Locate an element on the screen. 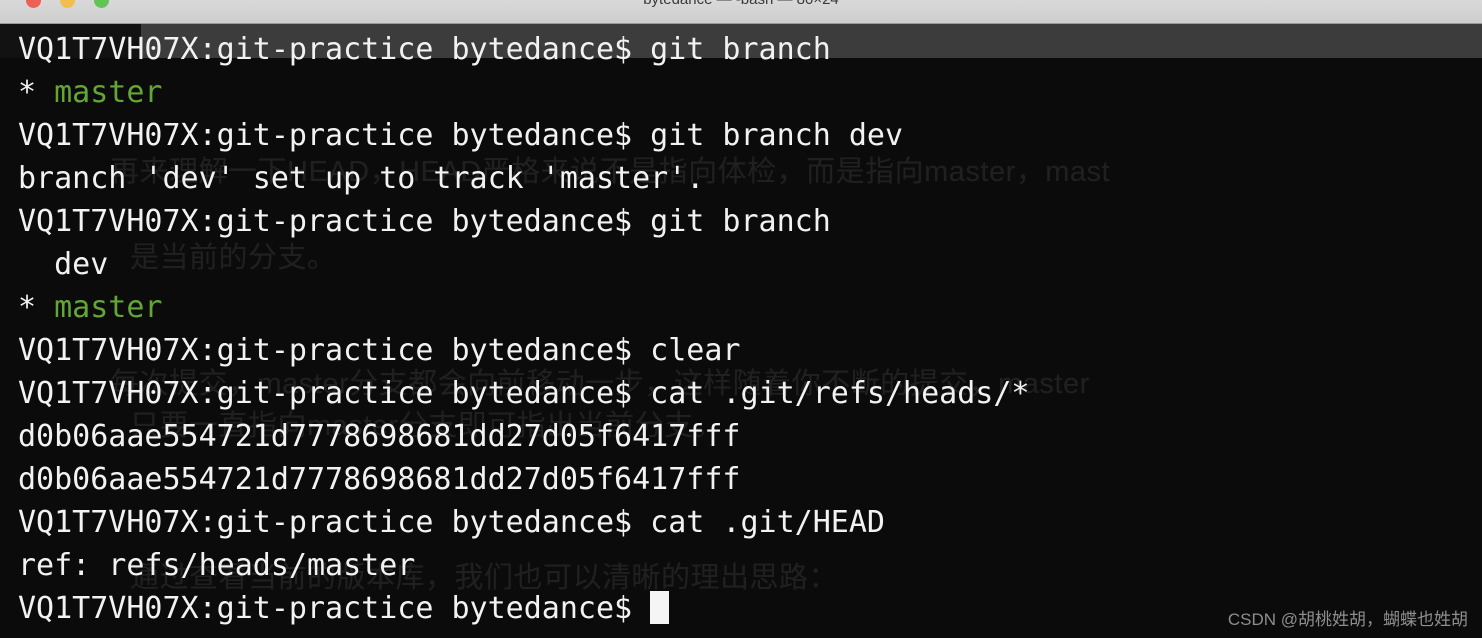 The width and height of the screenshot is (1482, 638). block-cursor is located at coordinates (660, 607).